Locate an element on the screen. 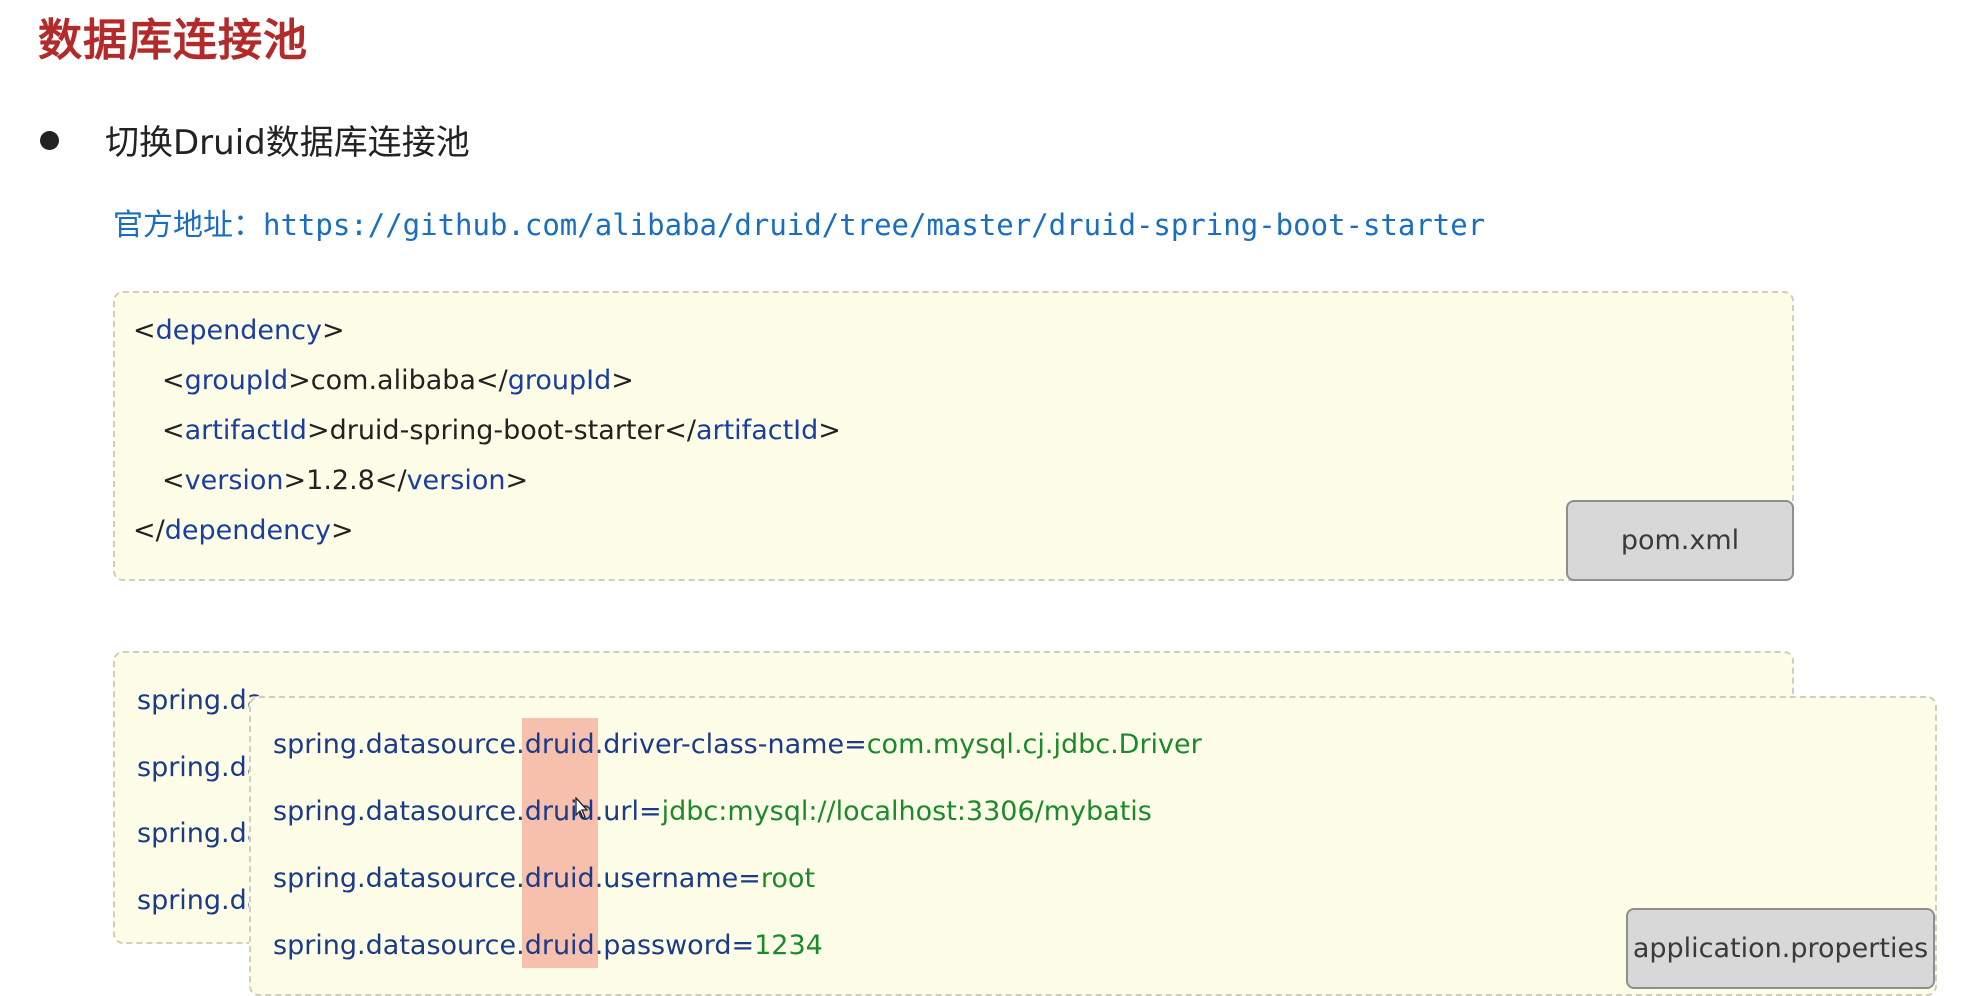  xml-value: 1.2.8 is located at coordinates (340, 480).